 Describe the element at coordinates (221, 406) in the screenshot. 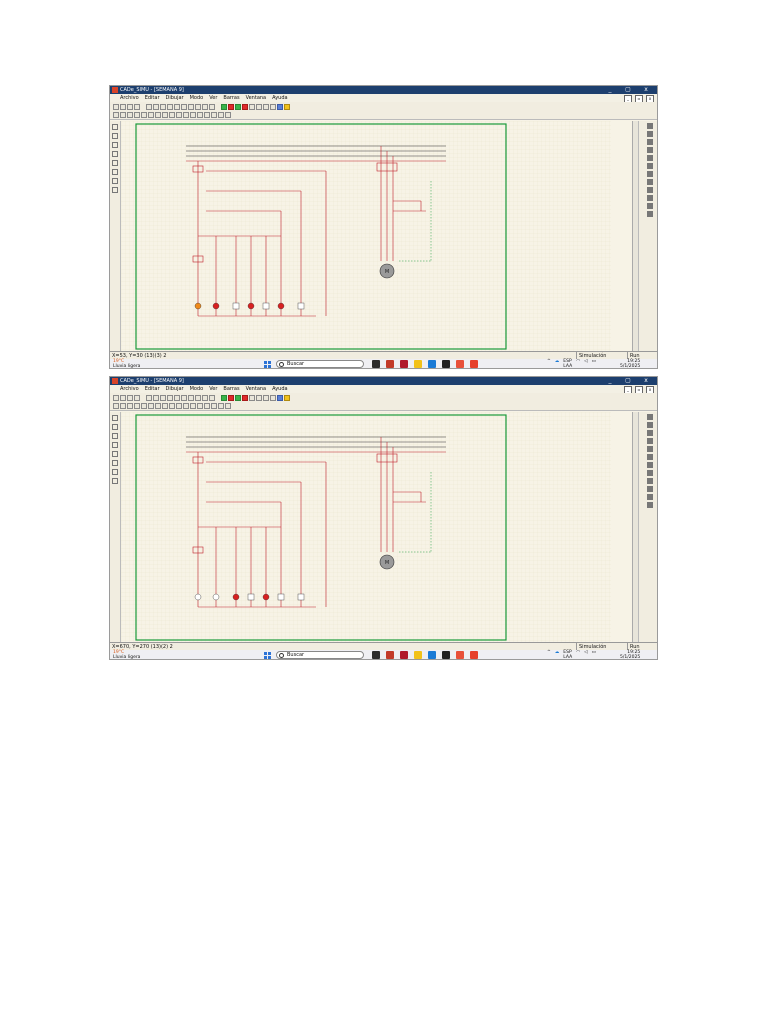

I see `cable-tool-icon` at that location.